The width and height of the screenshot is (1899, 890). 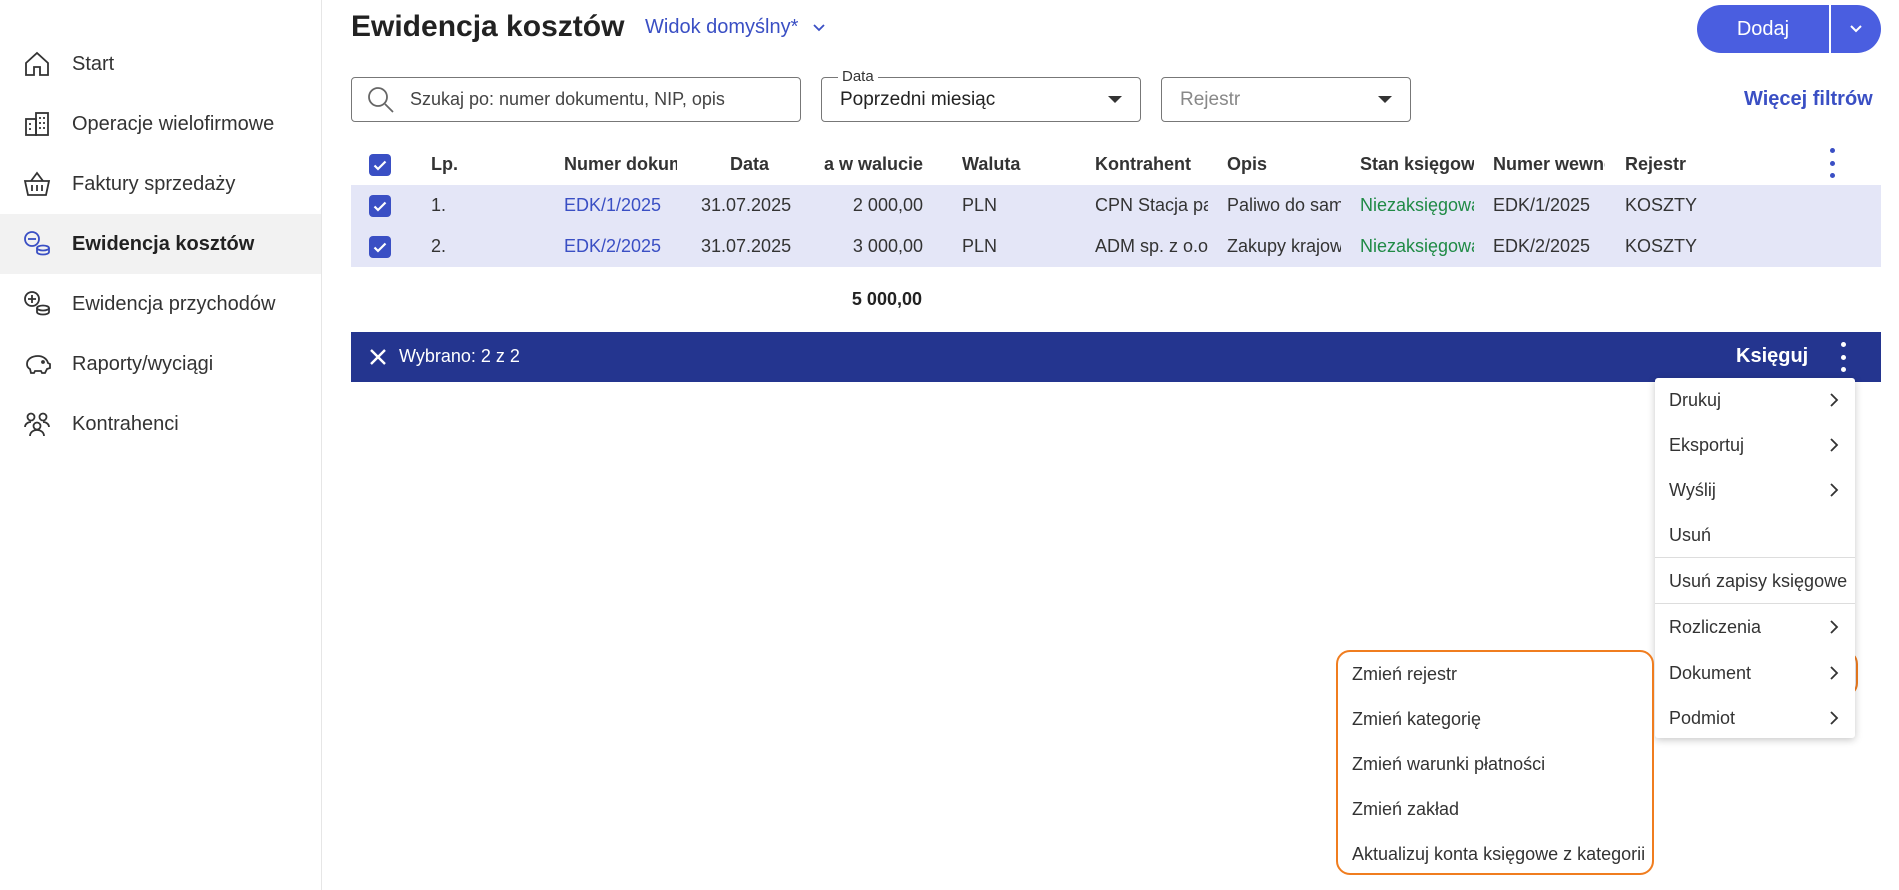 I want to click on sidebar-item-multicompany: Operacje wielofirmowe, so click(x=160, y=124).